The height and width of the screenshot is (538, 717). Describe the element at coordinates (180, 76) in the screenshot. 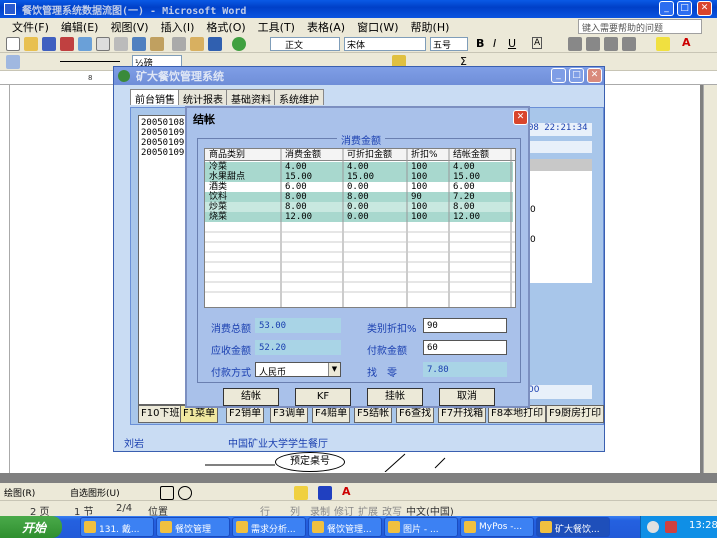

I see `app-title: 矿大餐饮管理系统` at that location.